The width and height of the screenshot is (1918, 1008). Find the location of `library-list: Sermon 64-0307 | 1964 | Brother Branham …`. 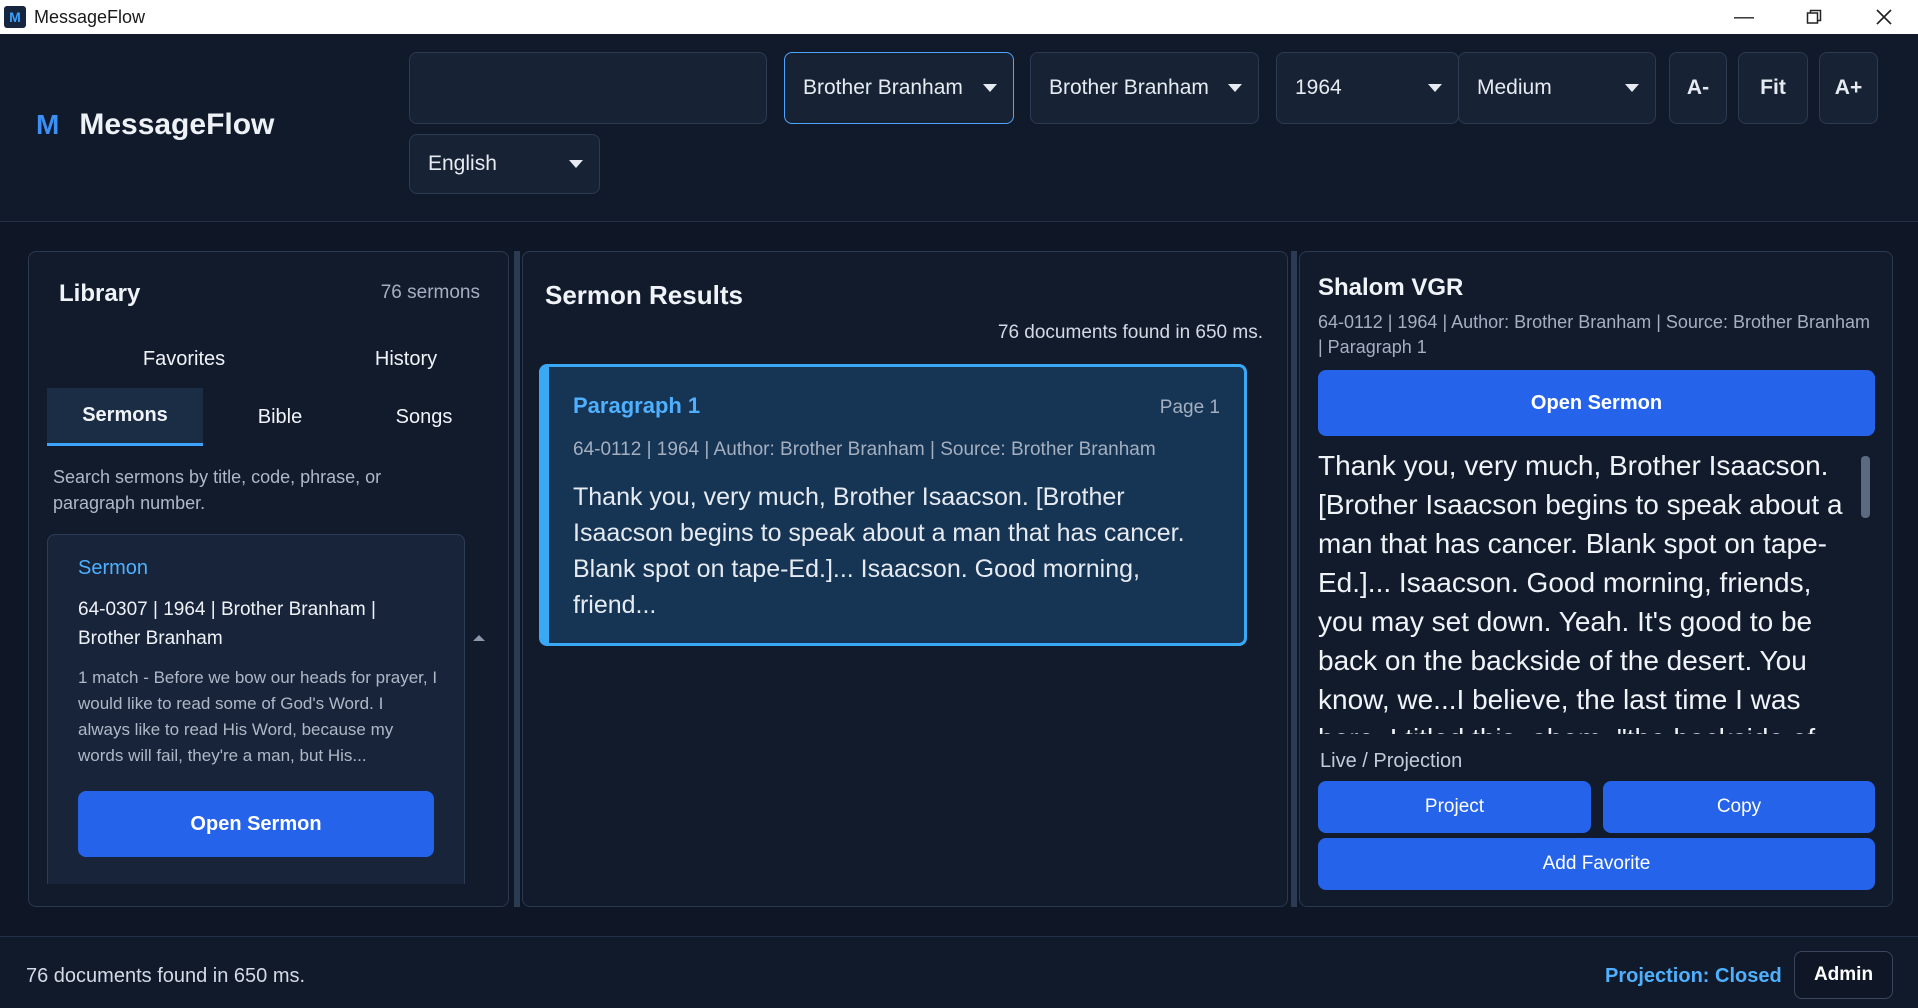

library-list: Sermon 64-0307 | 1964 | Brother Branham … is located at coordinates (256, 709).